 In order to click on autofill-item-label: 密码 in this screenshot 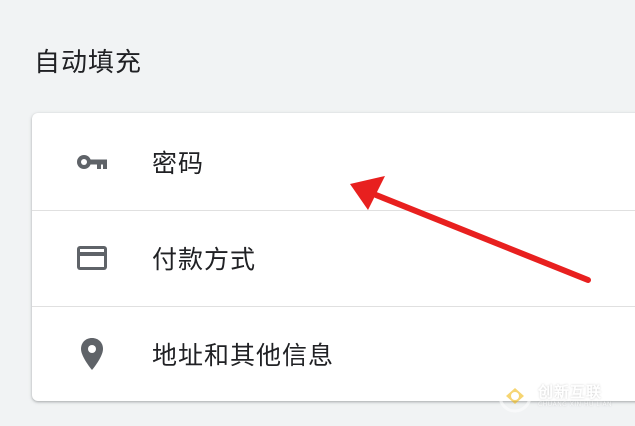, I will do `click(178, 163)`.